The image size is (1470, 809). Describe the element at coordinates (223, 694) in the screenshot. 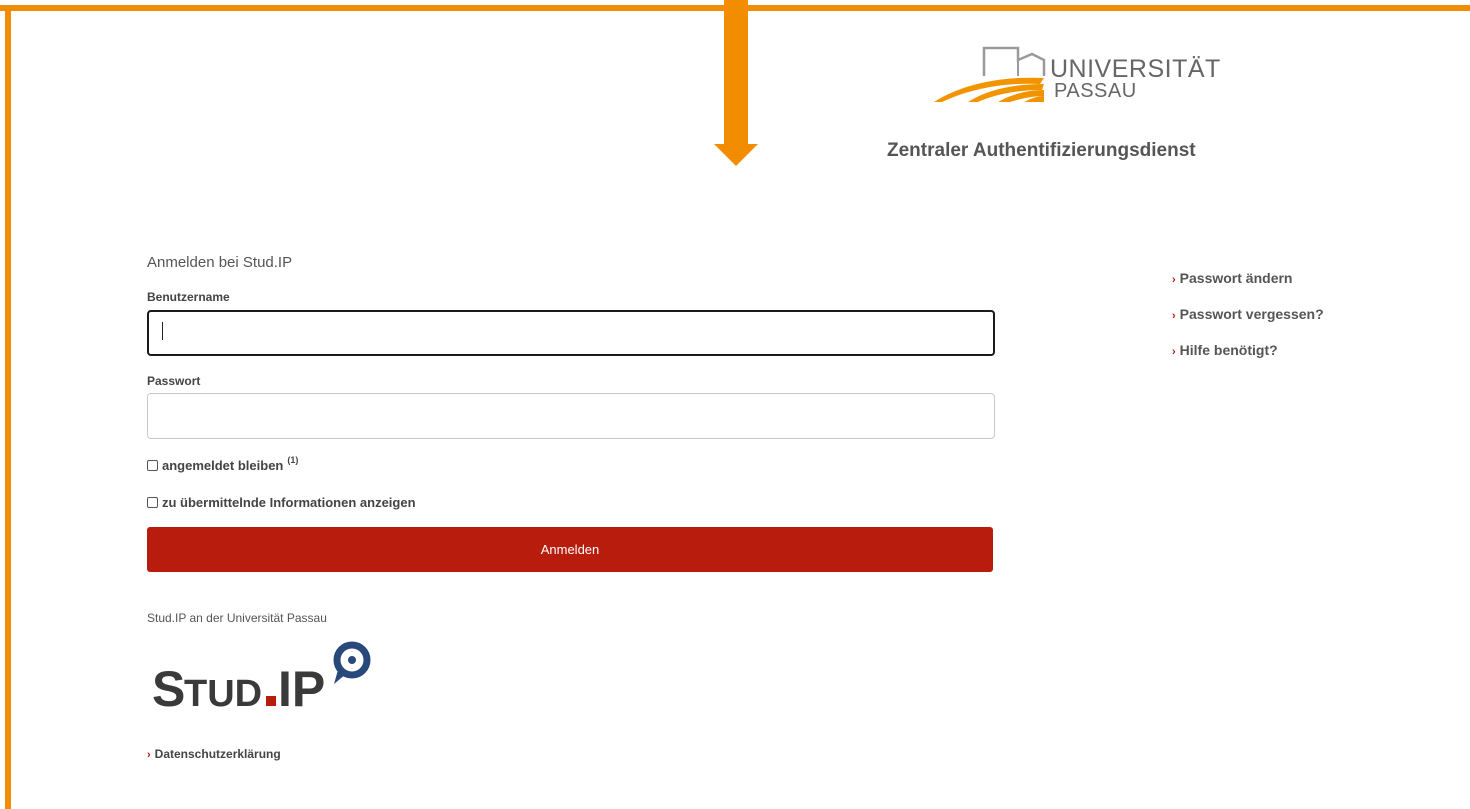

I see `svg-text: TUD` at that location.